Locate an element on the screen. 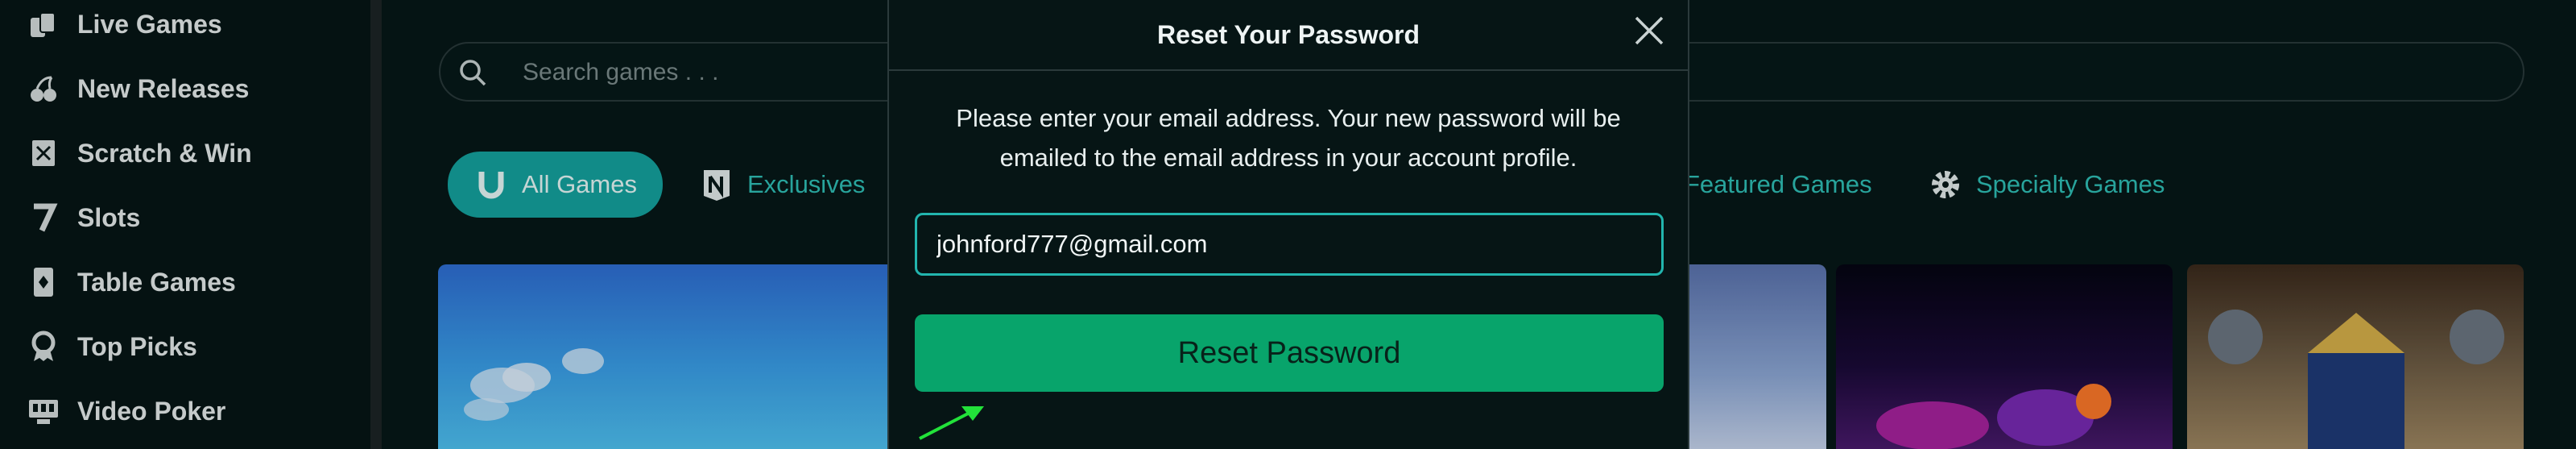  dialog-title: Reset Your Password is located at coordinates (1288, 35).